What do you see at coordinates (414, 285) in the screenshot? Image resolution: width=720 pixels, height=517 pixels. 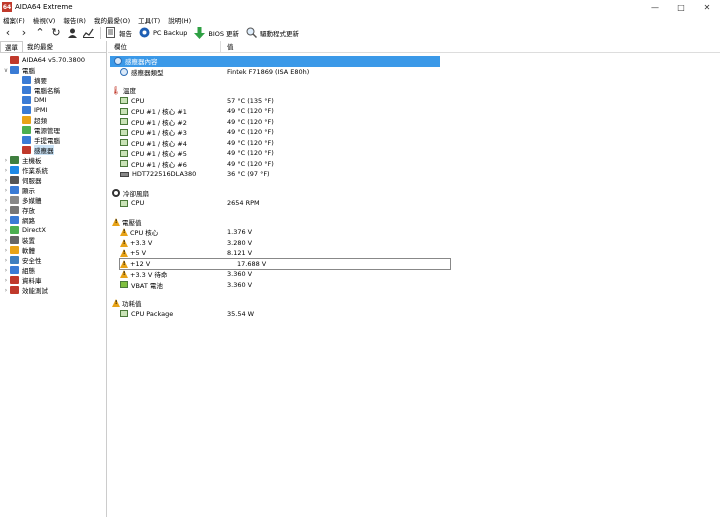 I see `sensor-row: VBAT 電池 3.360 V` at bounding box center [414, 285].